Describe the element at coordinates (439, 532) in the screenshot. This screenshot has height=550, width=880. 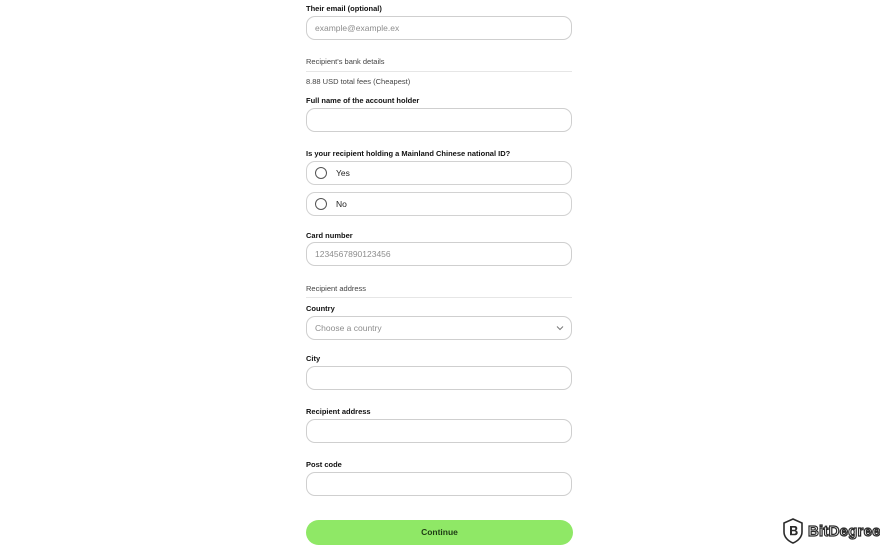
I see `continue-button: Continue` at that location.